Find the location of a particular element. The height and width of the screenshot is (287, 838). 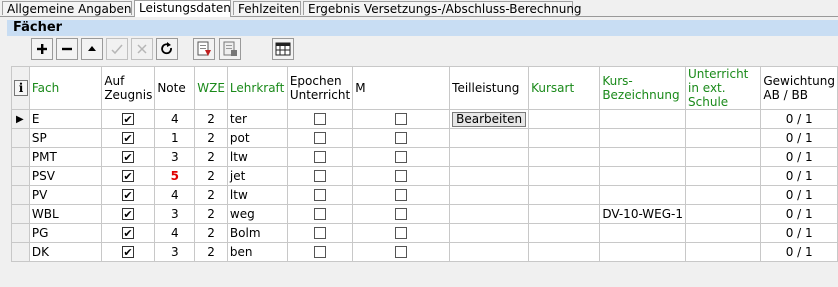

cell-kurs-bezeichnung: DV-10-WEG-1 is located at coordinates (643, 214).